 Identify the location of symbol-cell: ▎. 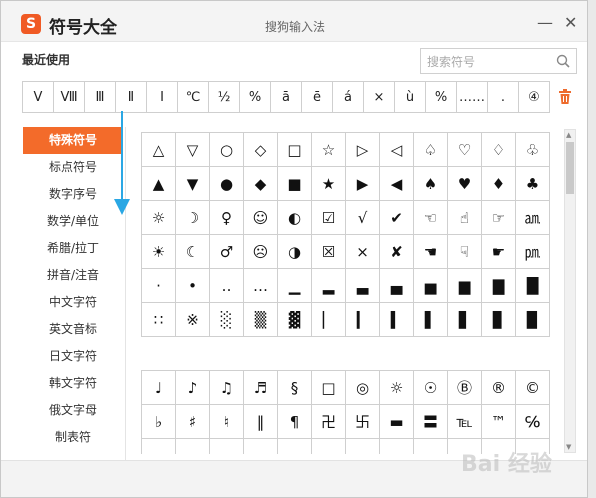
(363, 320).